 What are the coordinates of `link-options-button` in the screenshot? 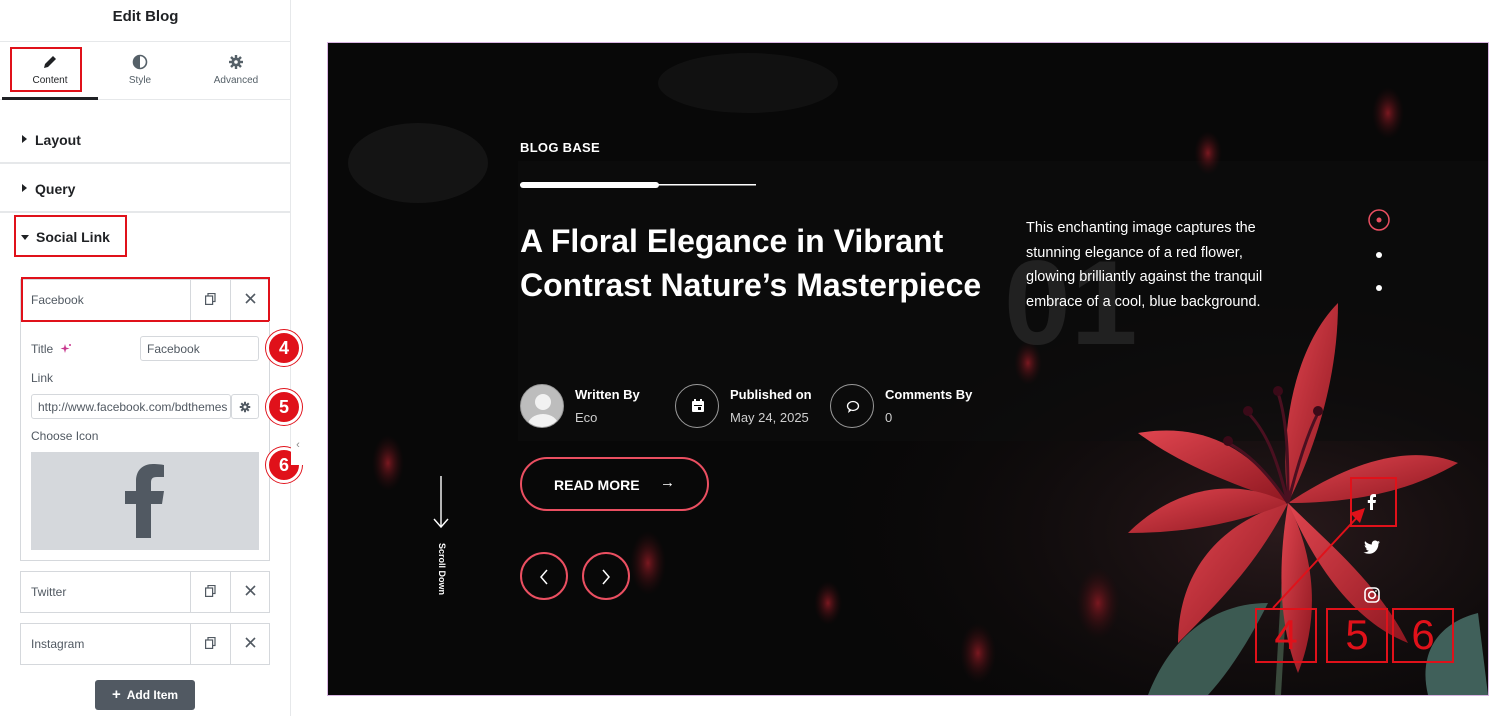 It's located at (245, 406).